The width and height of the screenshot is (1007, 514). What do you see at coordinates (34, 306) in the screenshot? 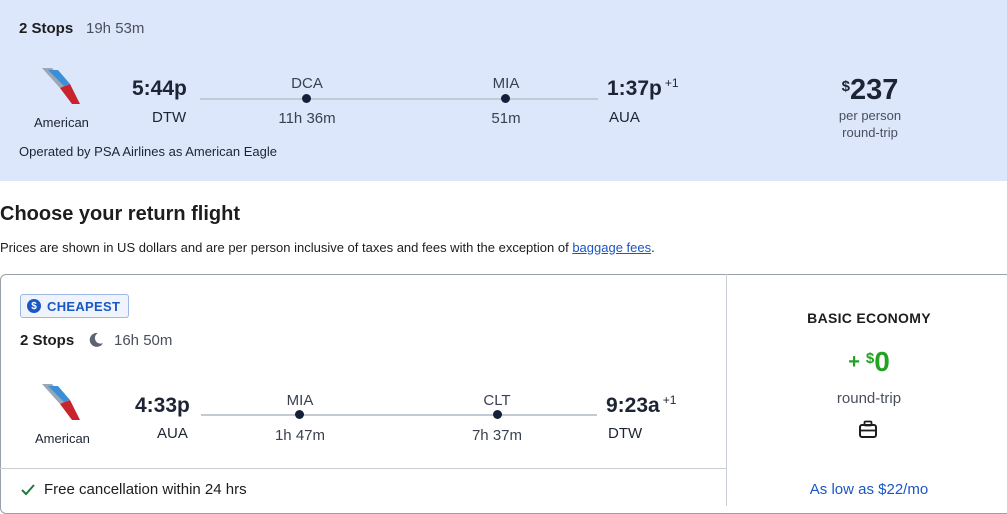
I see `dollar-badge-icon: $` at bounding box center [34, 306].